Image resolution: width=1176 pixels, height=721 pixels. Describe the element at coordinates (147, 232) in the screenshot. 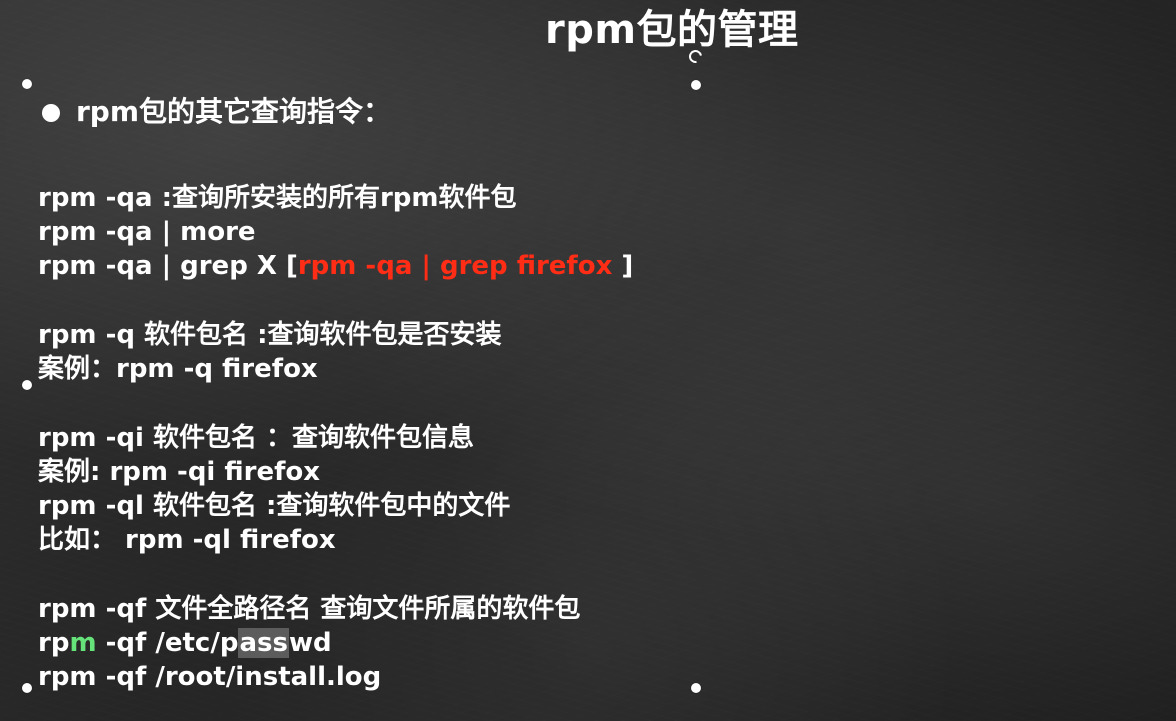

I see `command-line: rpm -qa | more` at that location.